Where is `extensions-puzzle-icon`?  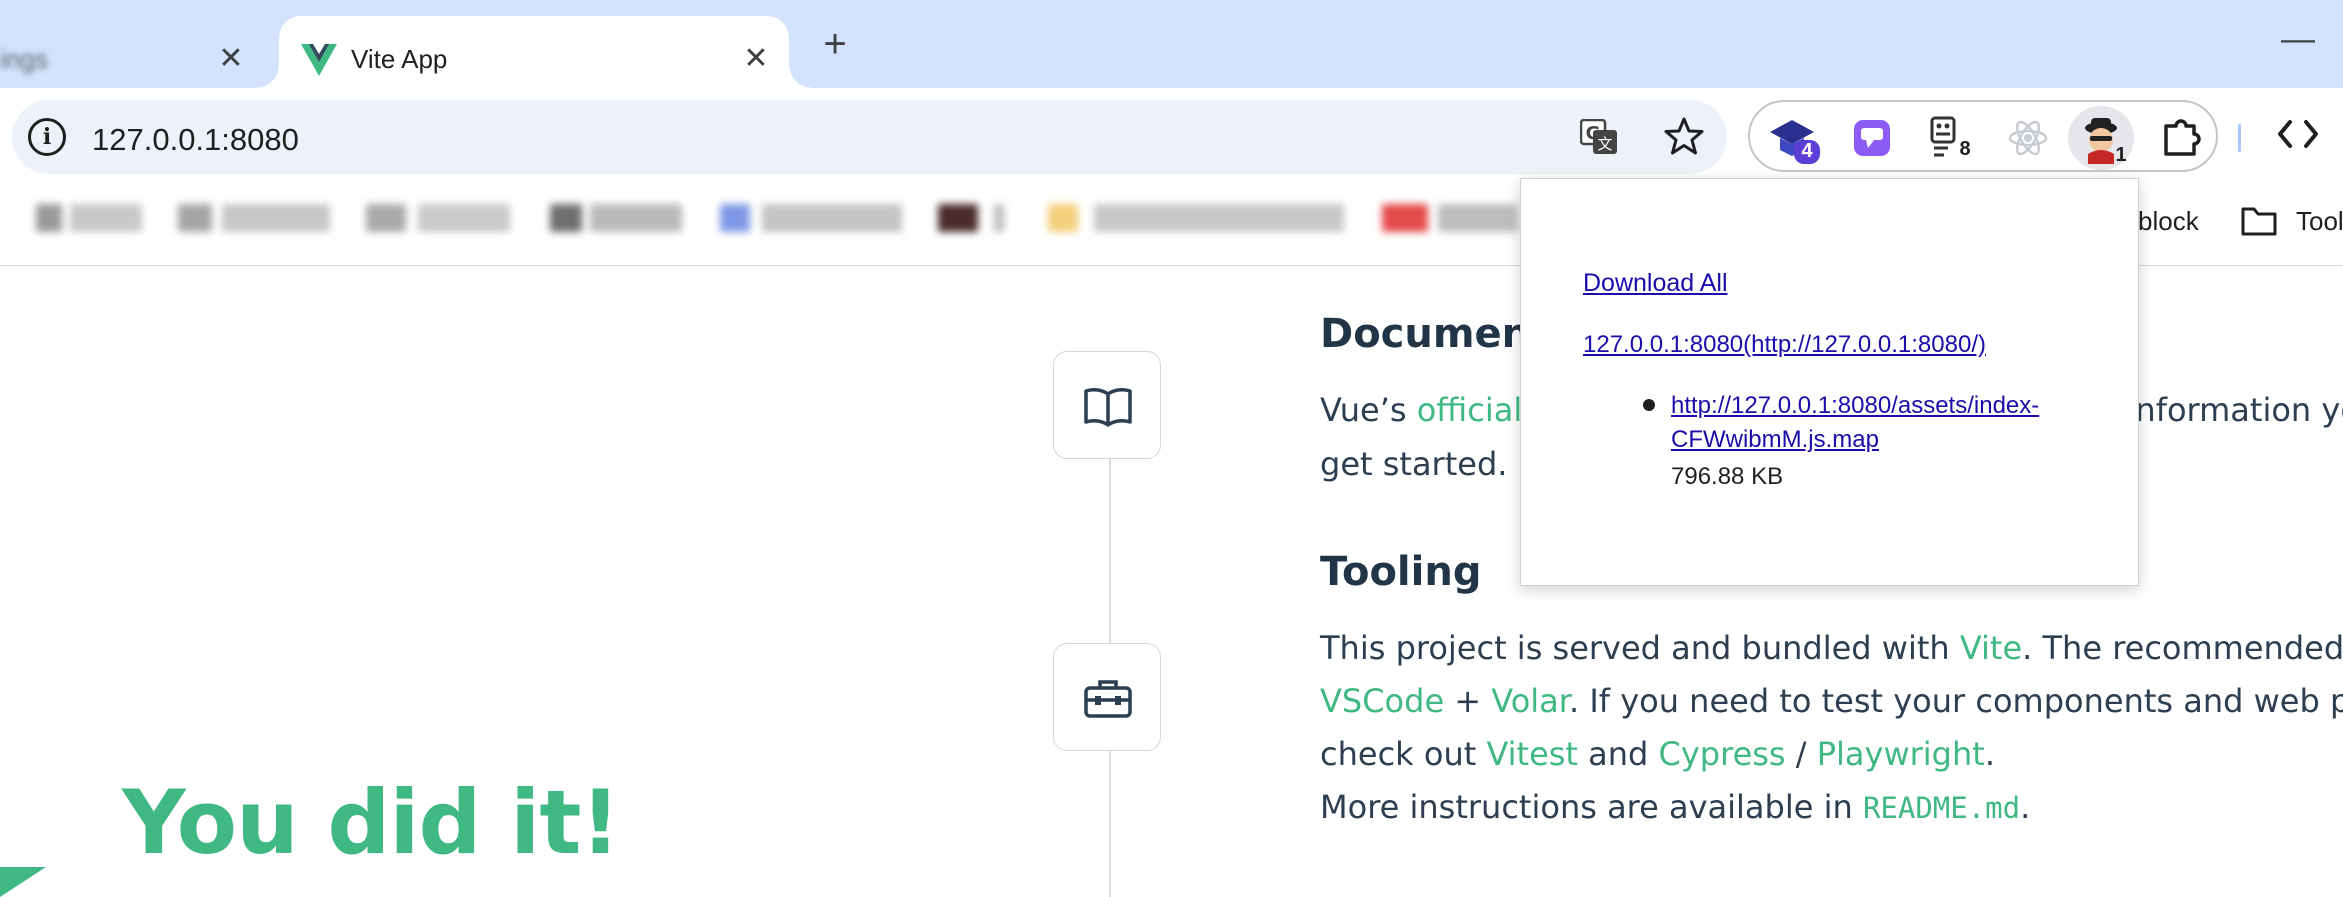 extensions-puzzle-icon is located at coordinates (2182, 138).